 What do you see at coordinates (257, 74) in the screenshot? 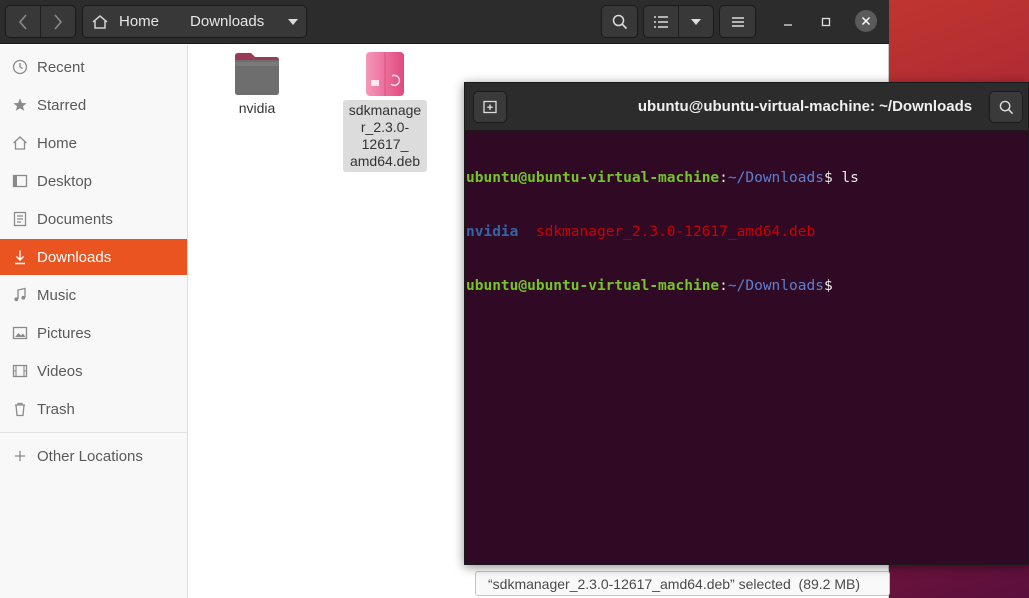
I see `folder-icon` at bounding box center [257, 74].